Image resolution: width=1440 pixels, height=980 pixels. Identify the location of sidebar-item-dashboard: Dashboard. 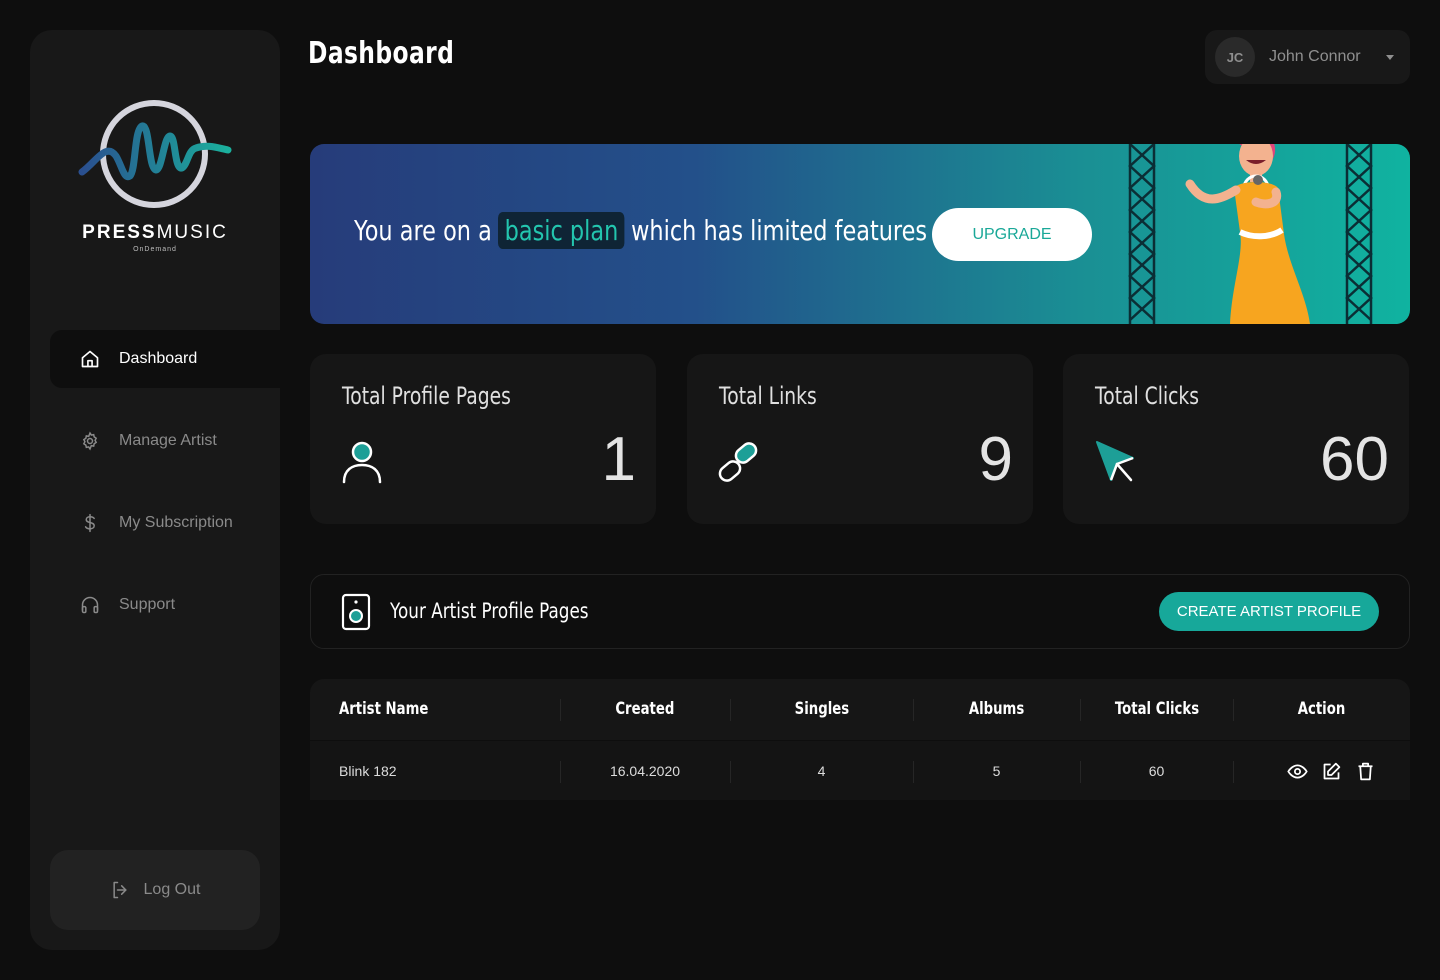
(165, 359).